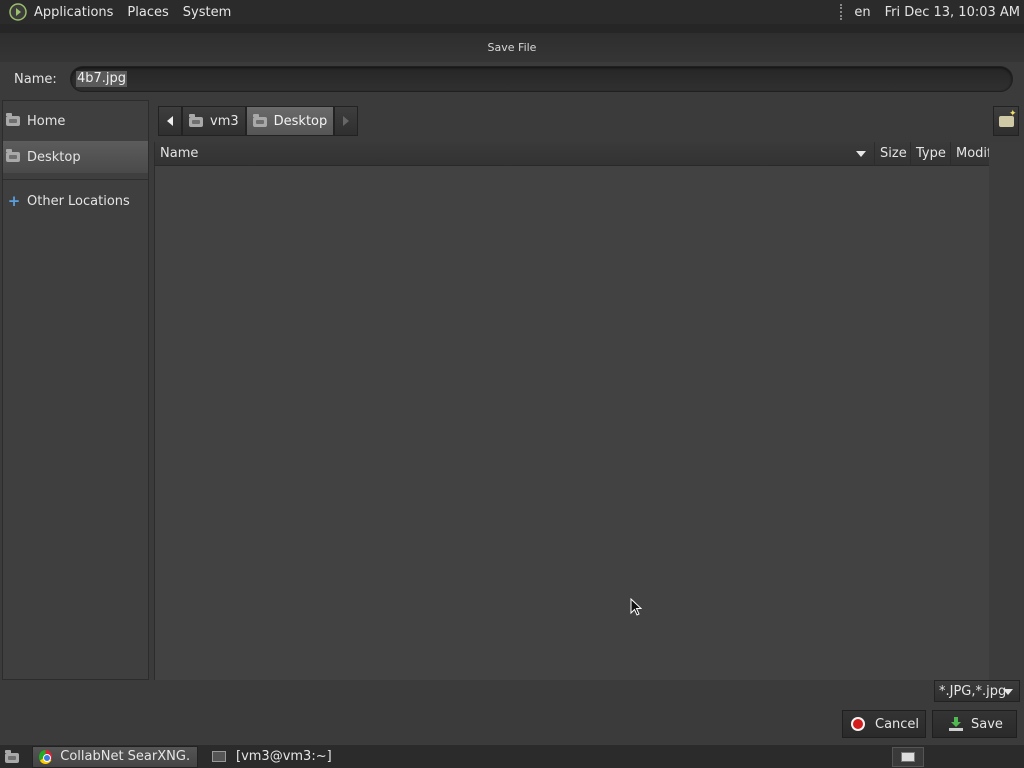  Describe the element at coordinates (224, 121) in the screenshot. I see `path-segment-label: vm3` at that location.